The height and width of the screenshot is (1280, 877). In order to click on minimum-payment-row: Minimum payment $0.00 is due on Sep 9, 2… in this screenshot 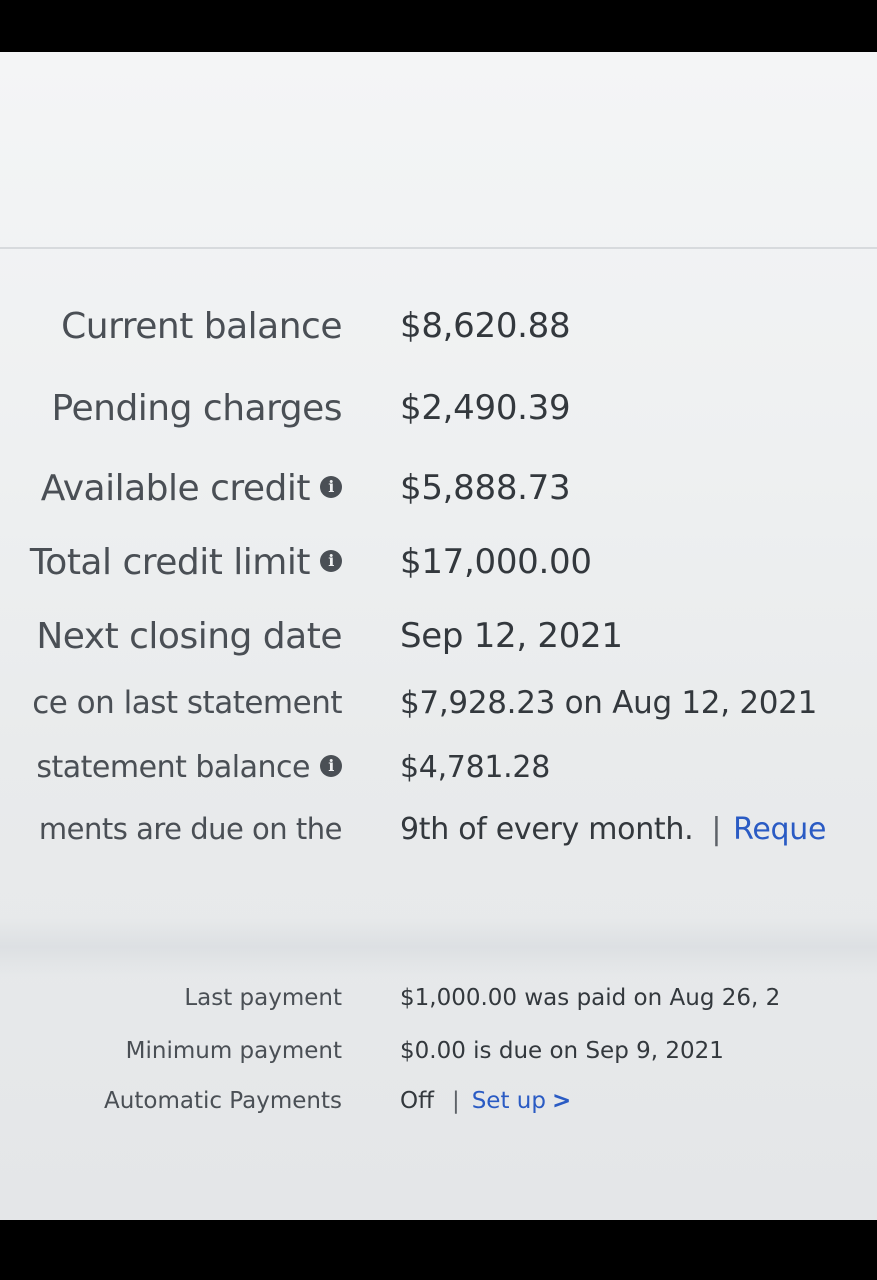, I will do `click(438, 1063)`.